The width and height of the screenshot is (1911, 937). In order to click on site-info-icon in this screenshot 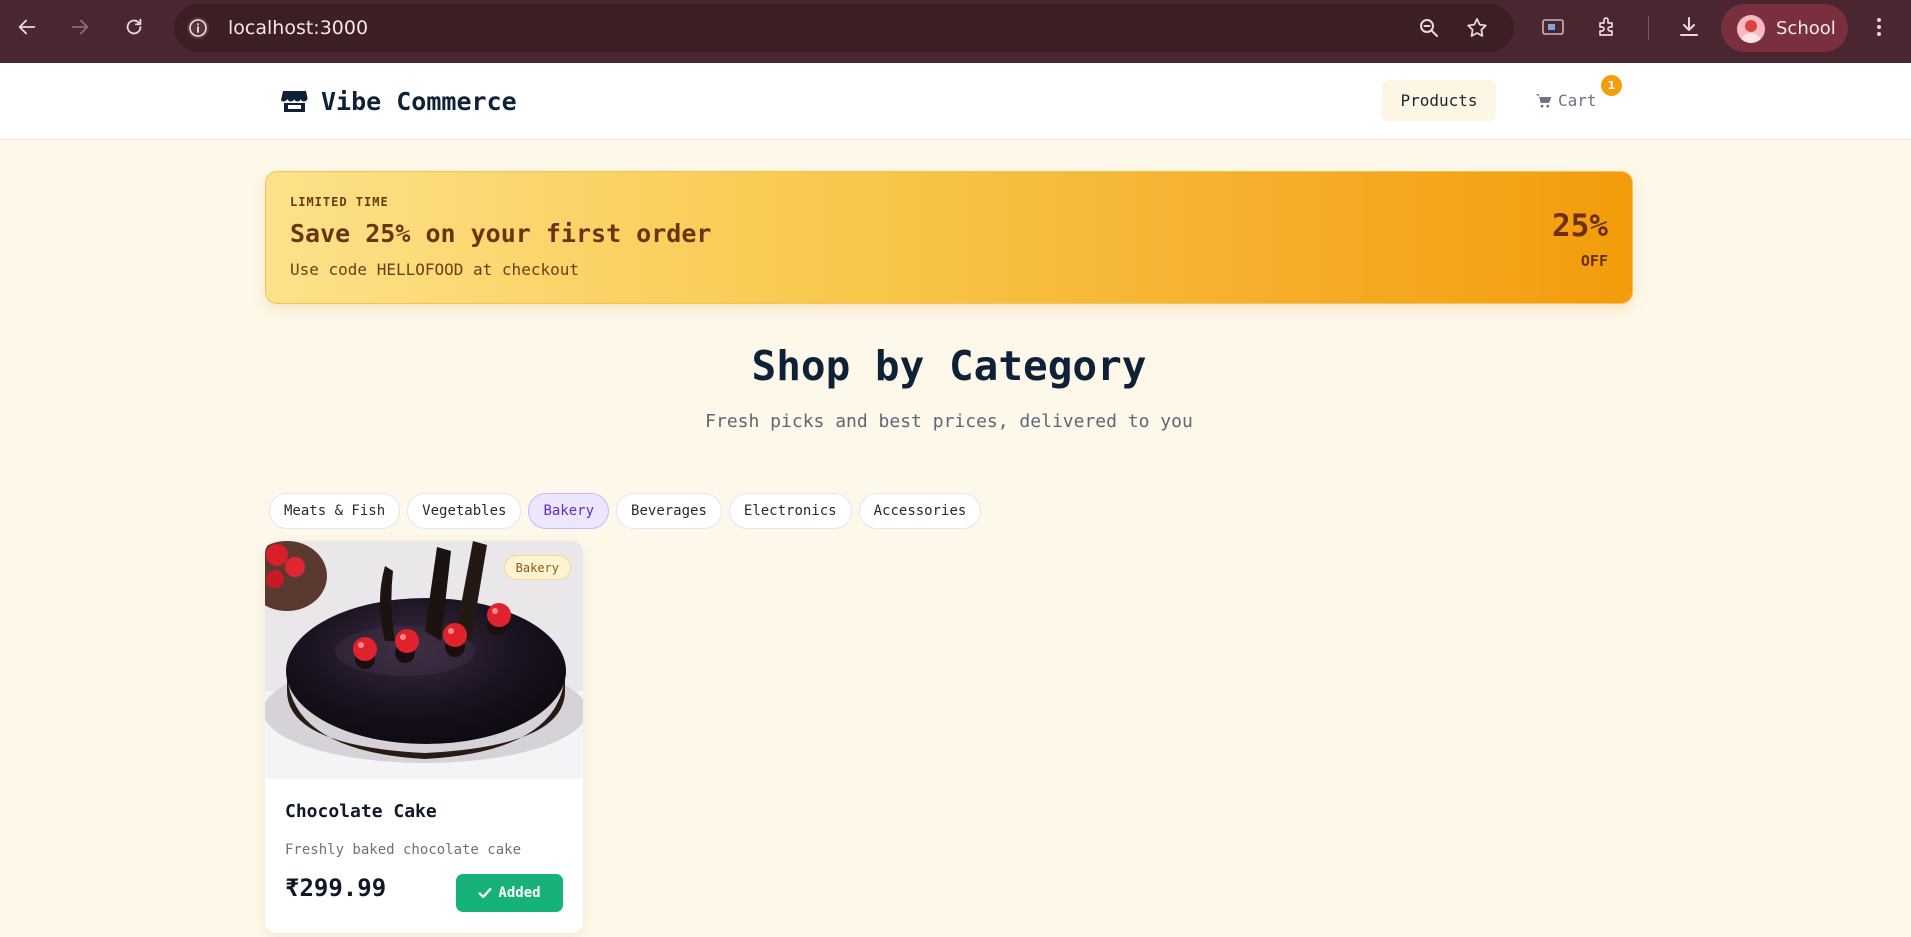, I will do `click(198, 28)`.